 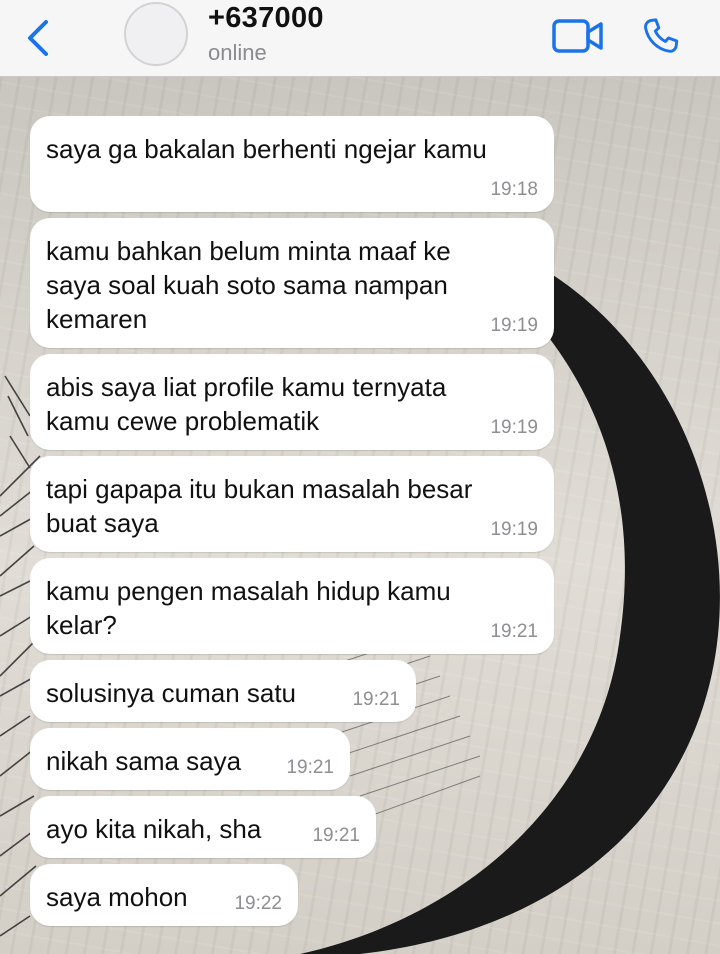 I want to click on message-bubble: nikah sama saya 19:21, so click(x=190, y=759).